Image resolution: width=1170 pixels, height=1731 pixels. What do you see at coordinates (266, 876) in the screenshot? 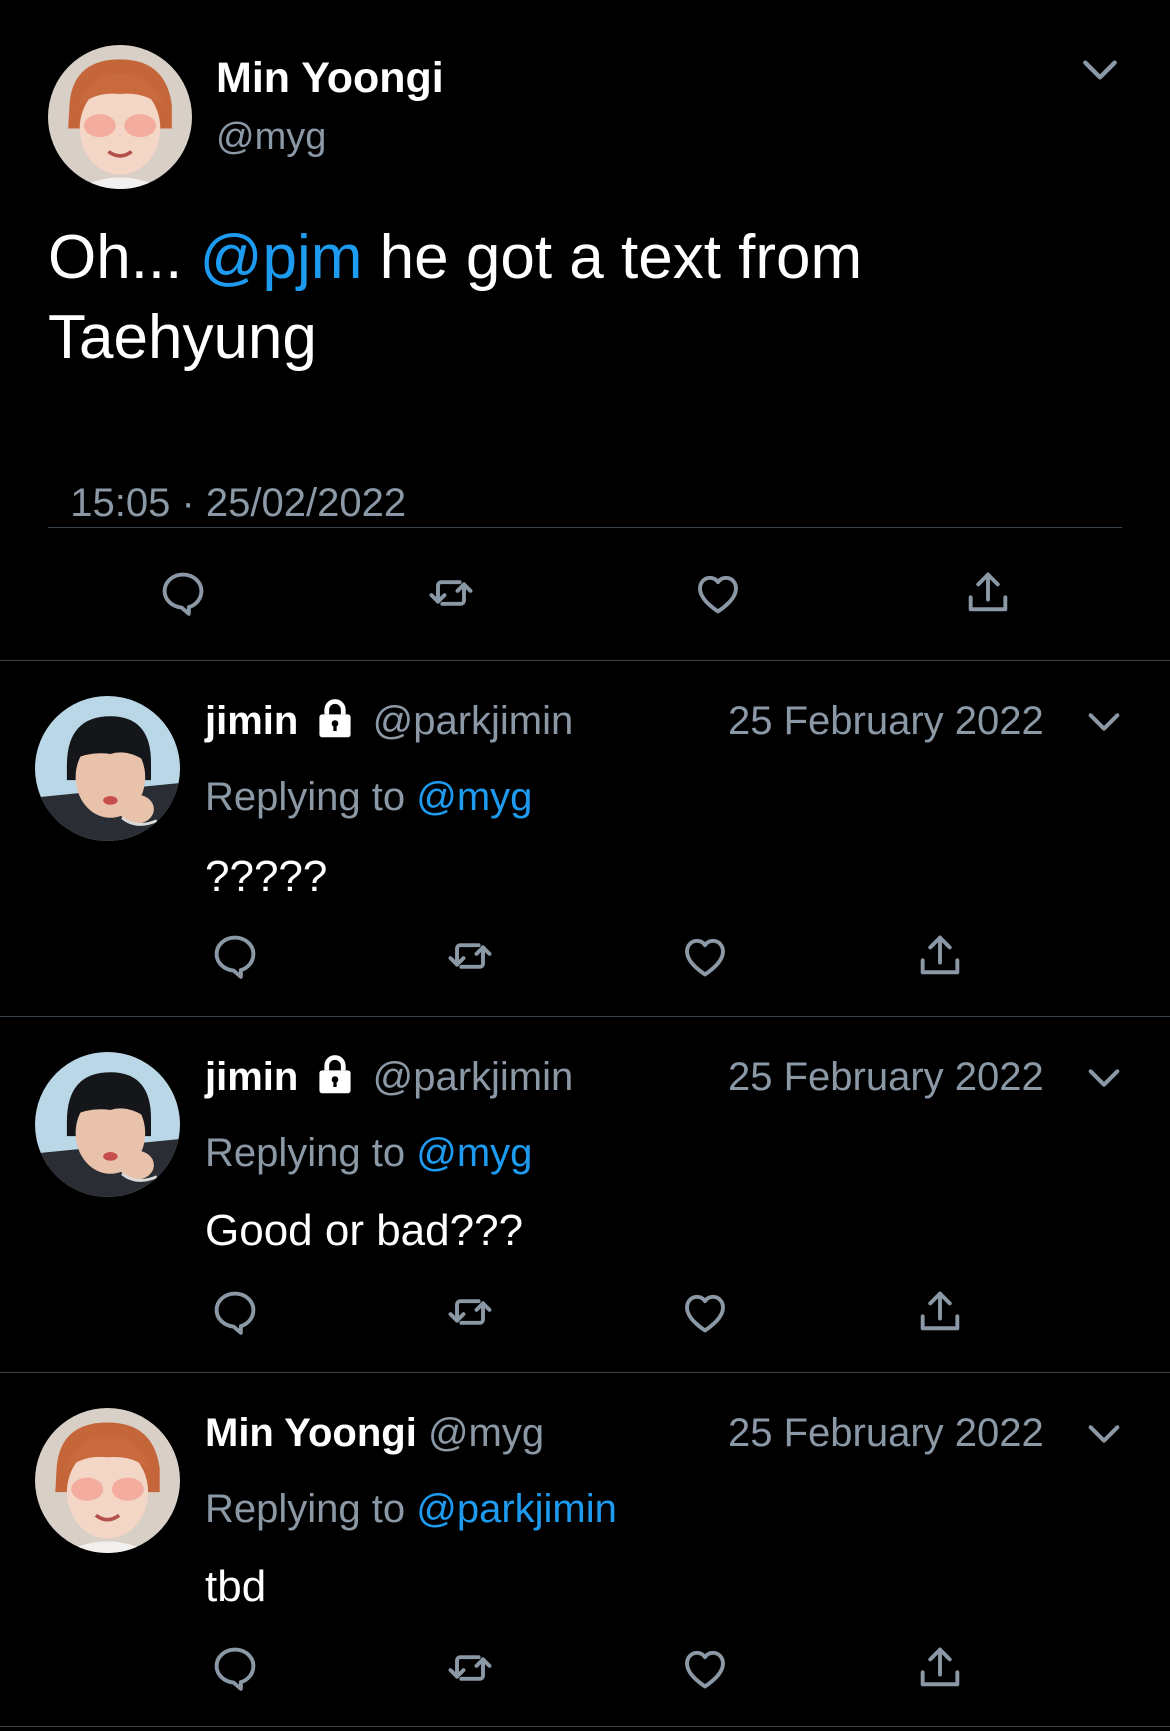
I see `reply-text: ?????` at bounding box center [266, 876].